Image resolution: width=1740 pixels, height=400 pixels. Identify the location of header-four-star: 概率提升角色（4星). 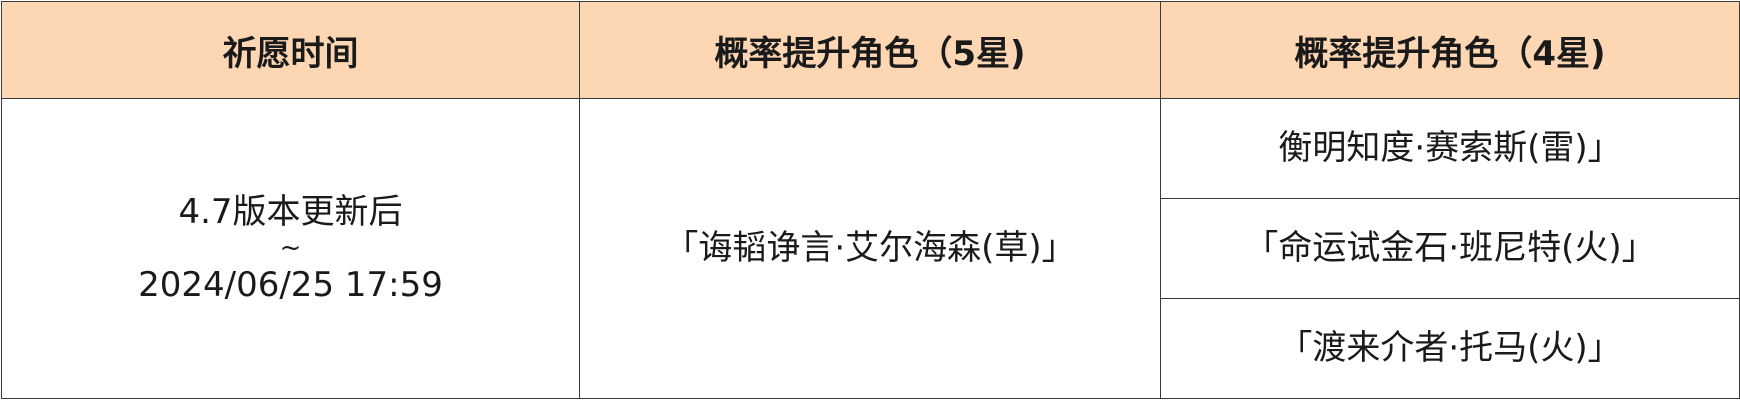
(1450, 50).